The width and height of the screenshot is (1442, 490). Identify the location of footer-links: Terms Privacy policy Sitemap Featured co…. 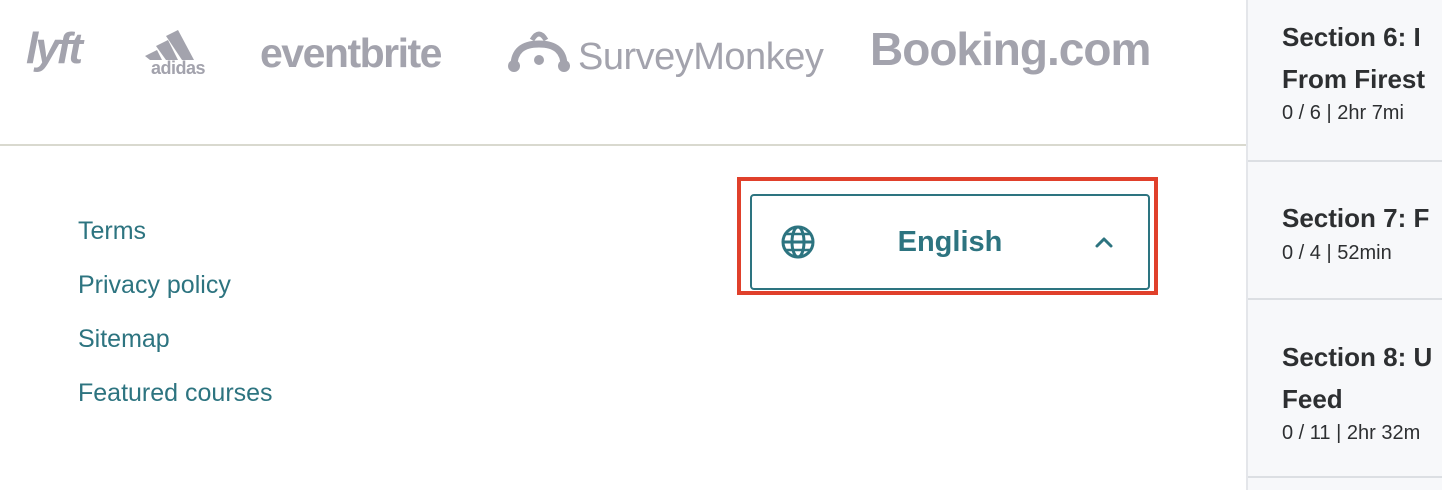
(175, 312).